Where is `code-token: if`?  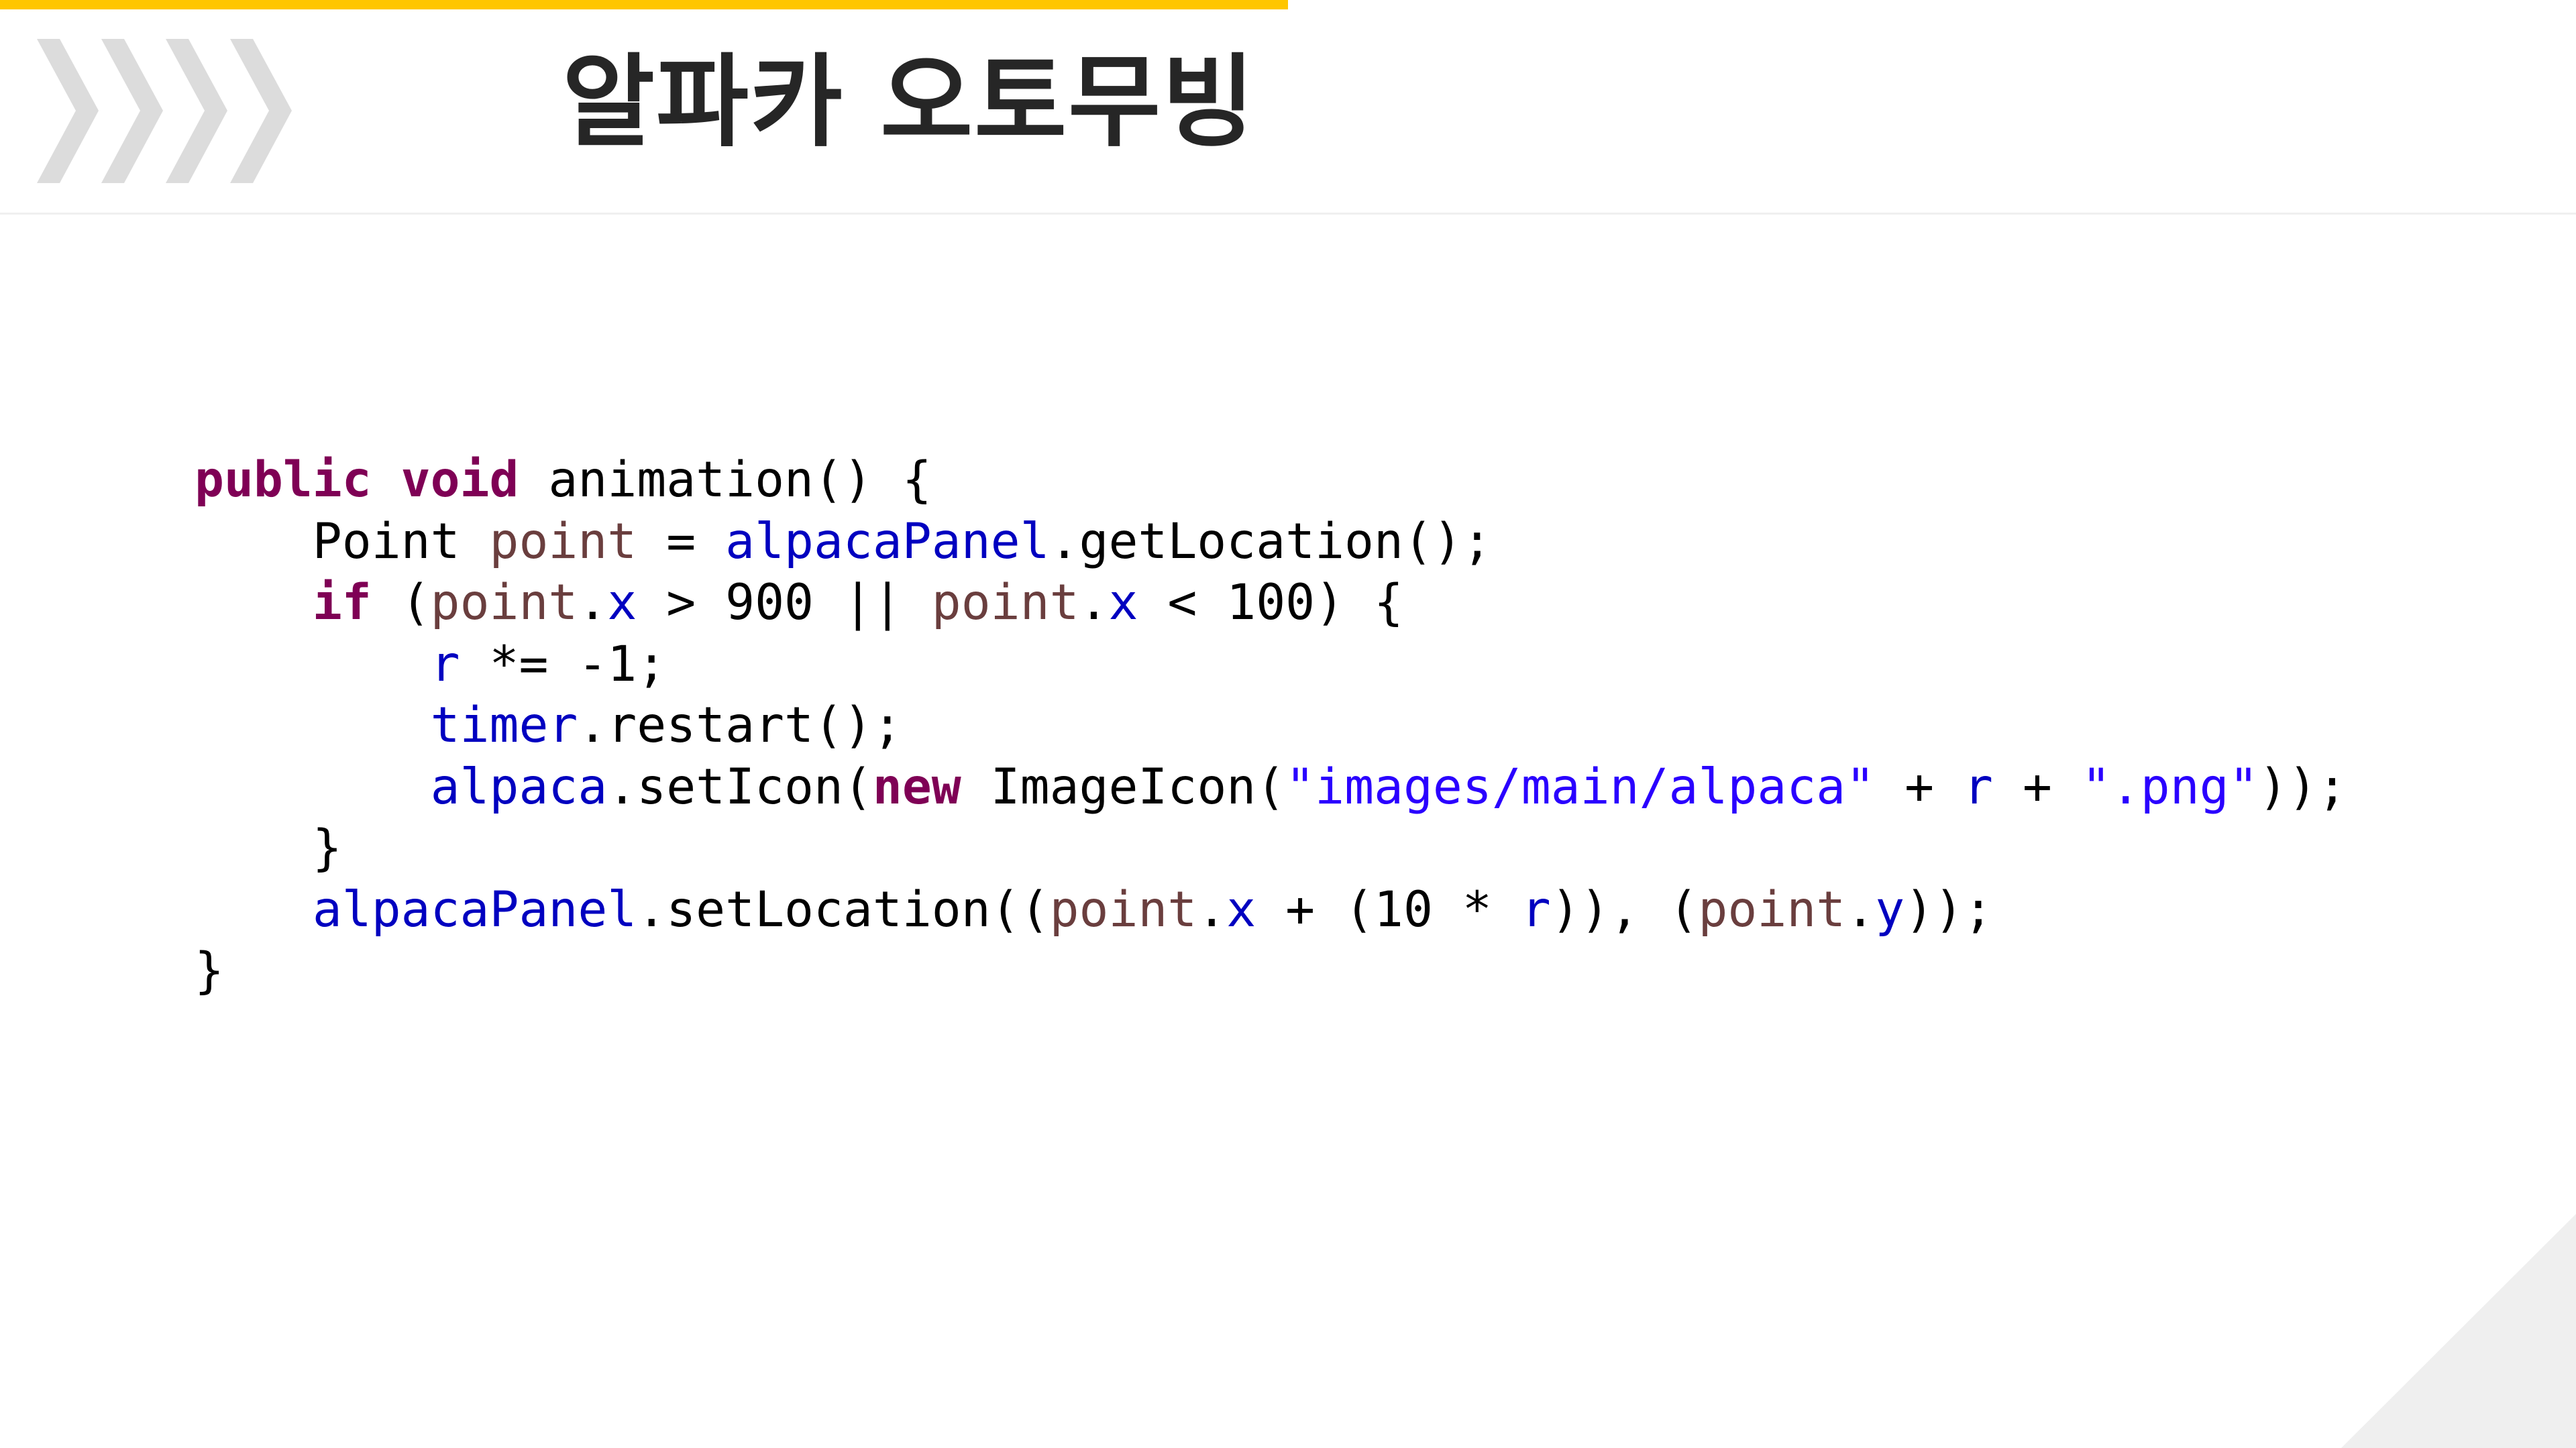 code-token: if is located at coordinates (342, 602).